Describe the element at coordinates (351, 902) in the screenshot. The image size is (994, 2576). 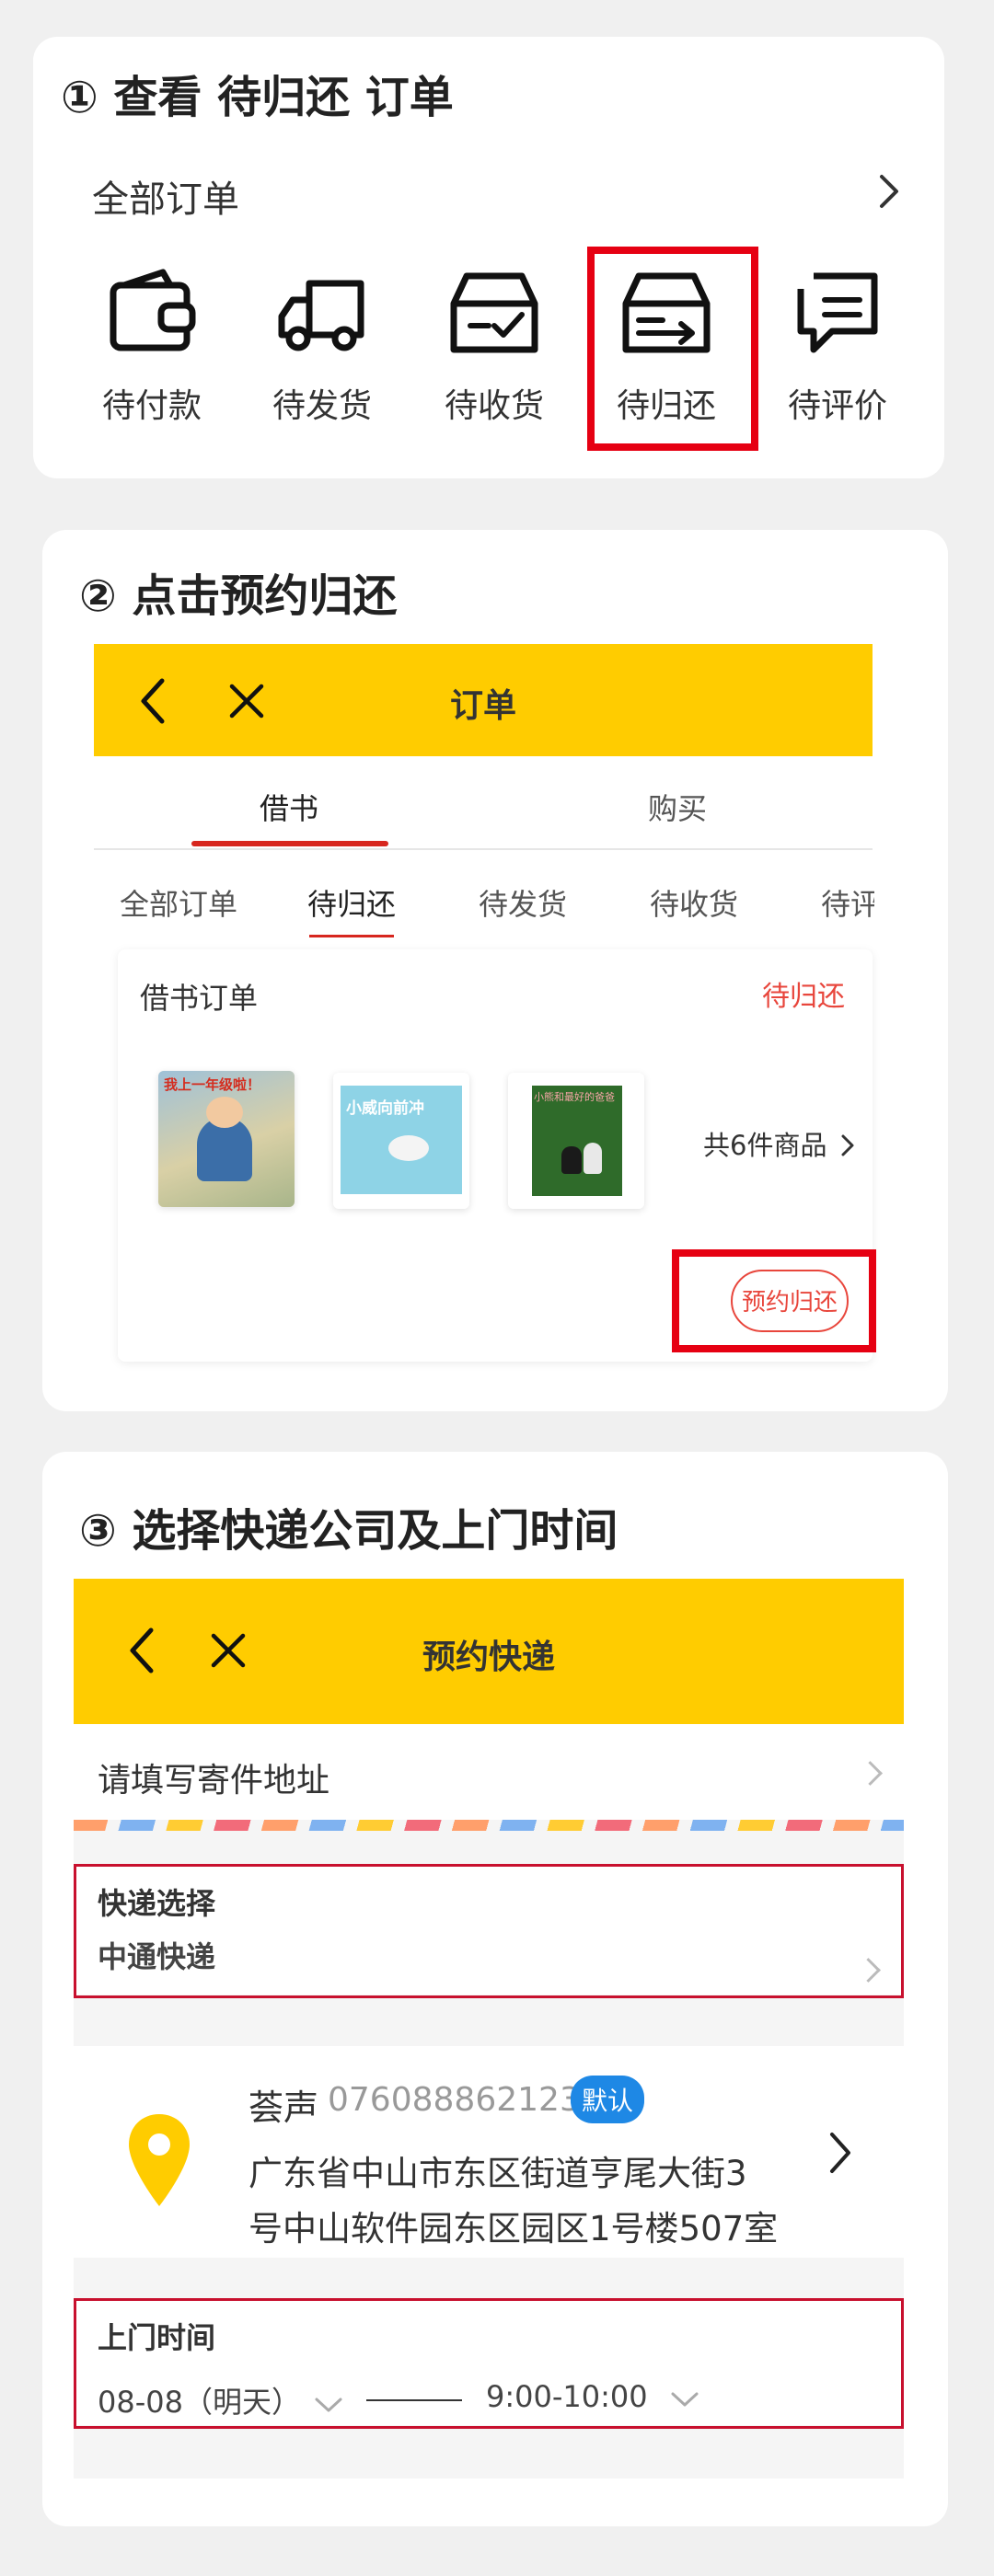
I see `subtab-pending-return: 待归还` at that location.